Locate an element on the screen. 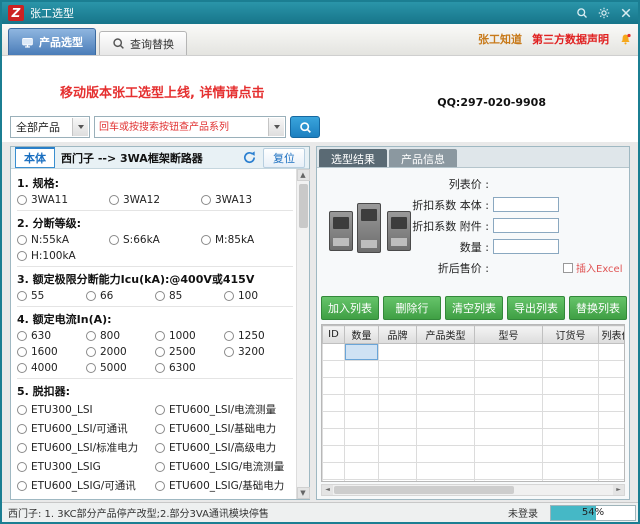 Image resolution: width=640 pixels, height=524 pixels. promo-link: 移动版本张工选型上线, 详情请点击 is located at coordinates (162, 91).